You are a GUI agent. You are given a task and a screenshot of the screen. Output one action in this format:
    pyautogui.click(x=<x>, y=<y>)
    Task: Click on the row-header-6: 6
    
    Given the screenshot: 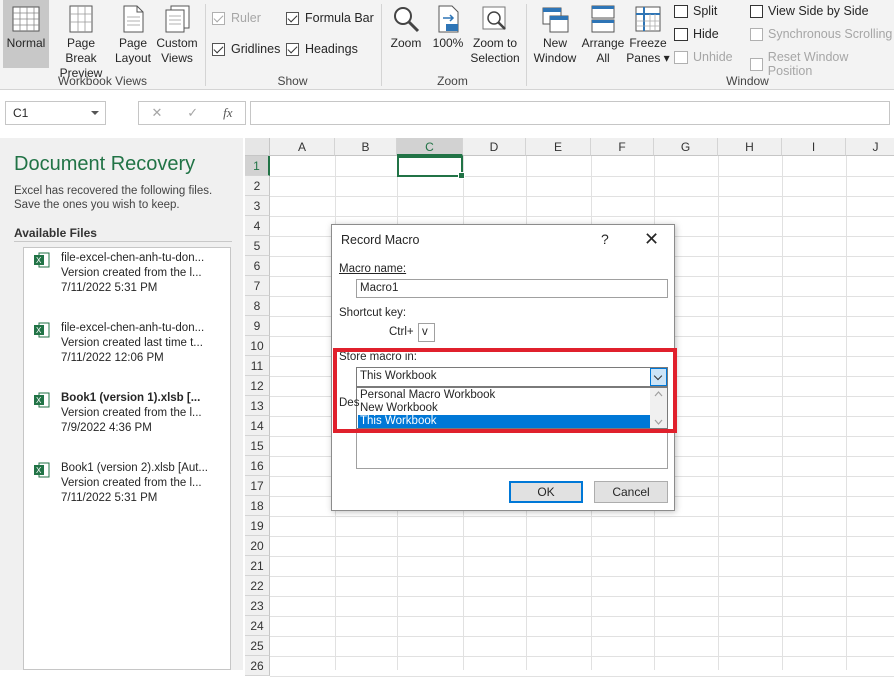 What is the action you would take?
    pyautogui.click(x=257, y=266)
    